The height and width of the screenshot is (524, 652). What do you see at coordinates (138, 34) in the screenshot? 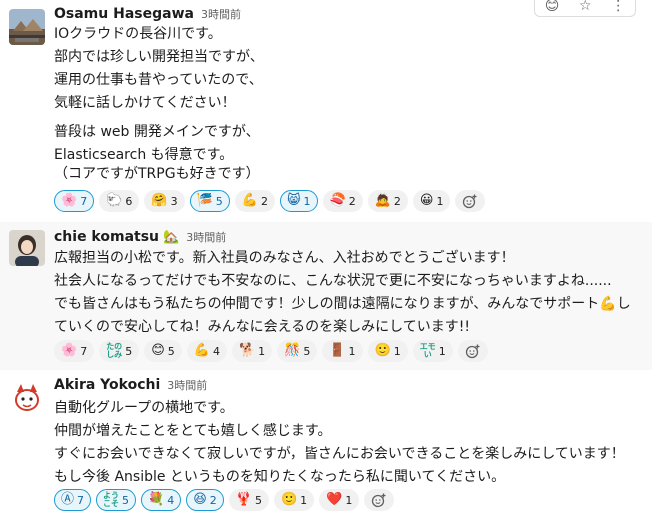
I see `message-line: IOクラウドの長谷川です。` at bounding box center [138, 34].